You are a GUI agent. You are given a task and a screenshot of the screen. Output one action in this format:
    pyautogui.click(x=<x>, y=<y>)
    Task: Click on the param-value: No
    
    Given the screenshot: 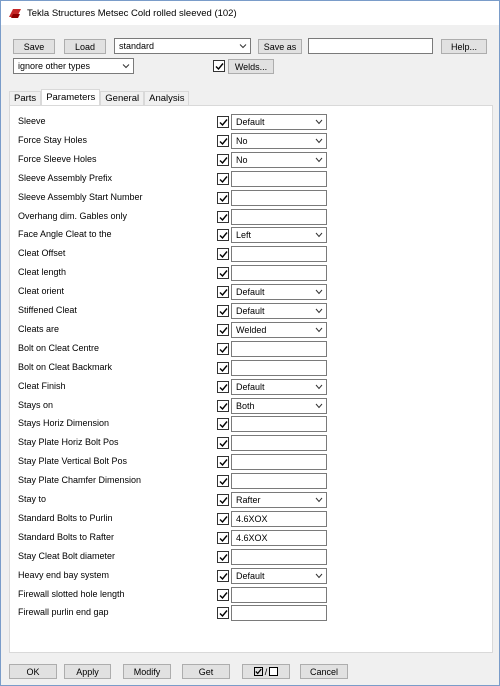 What is the action you would take?
    pyautogui.click(x=242, y=140)
    